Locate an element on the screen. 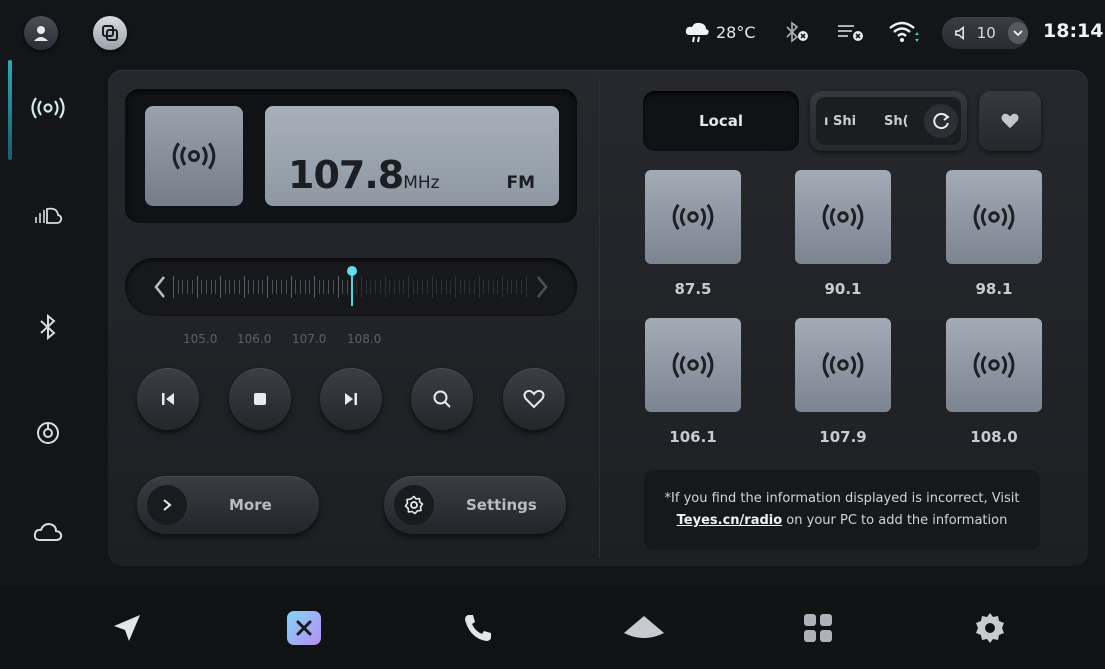 The width and height of the screenshot is (1105, 669). weather: 28°C is located at coordinates (720, 32).